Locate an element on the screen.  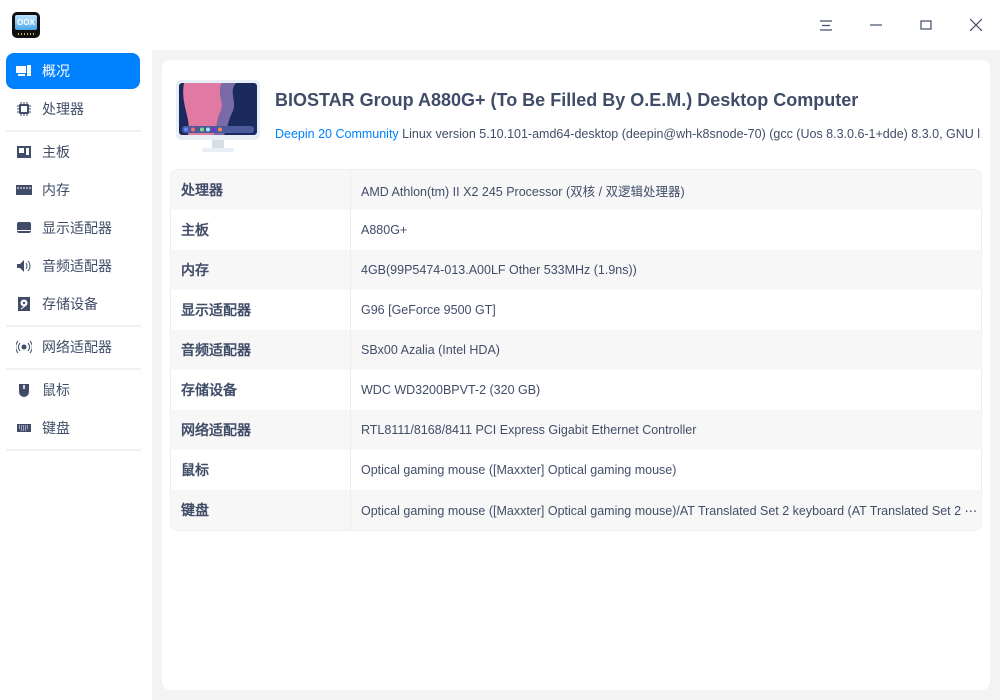
minimize-button is located at coordinates (876, 25).